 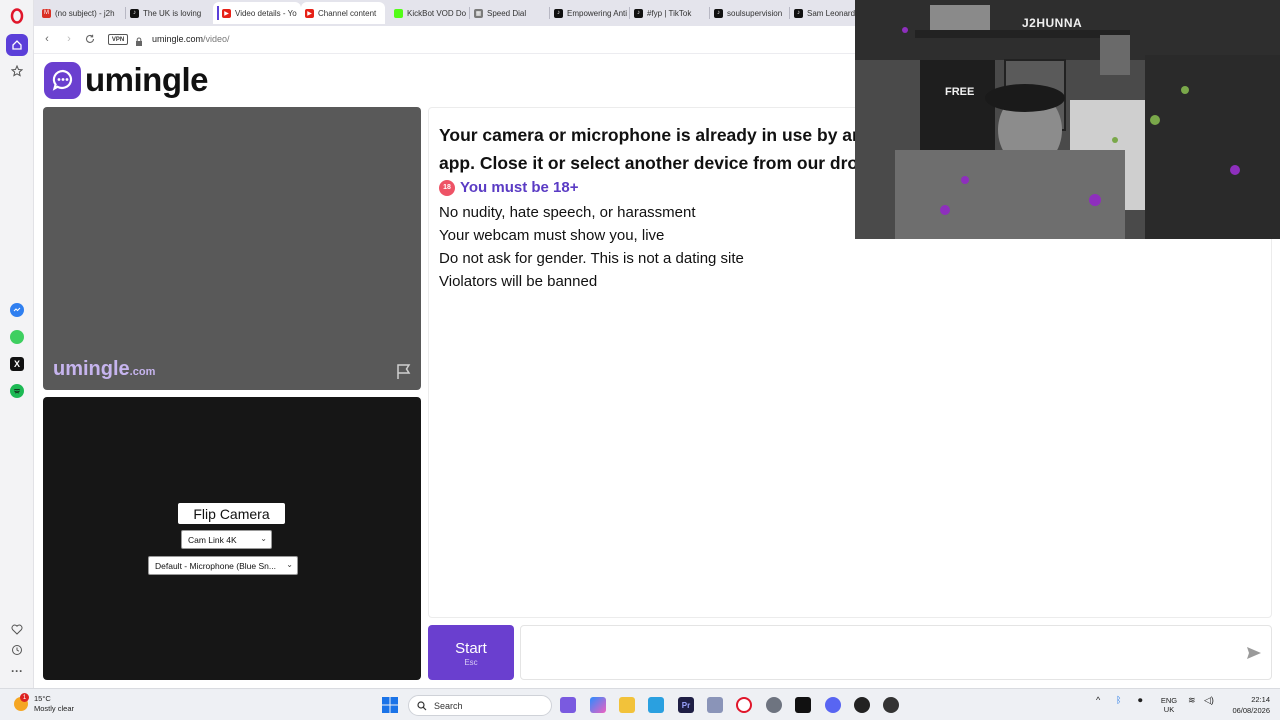 I want to click on youtube-studio-icon: ▶, so click(x=226, y=13).